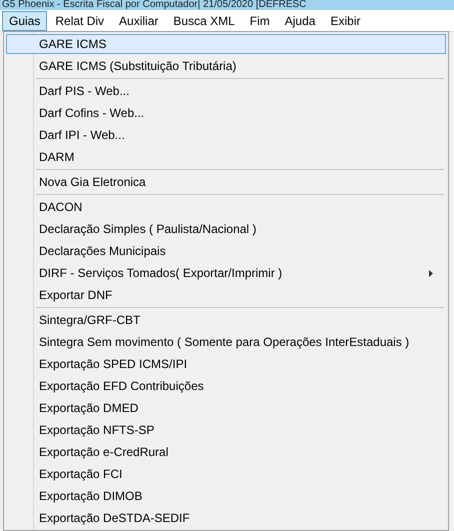 Image resolution: width=454 pixels, height=531 pixels. What do you see at coordinates (259, 20) in the screenshot?
I see `menu-bar-item: Fim` at bounding box center [259, 20].